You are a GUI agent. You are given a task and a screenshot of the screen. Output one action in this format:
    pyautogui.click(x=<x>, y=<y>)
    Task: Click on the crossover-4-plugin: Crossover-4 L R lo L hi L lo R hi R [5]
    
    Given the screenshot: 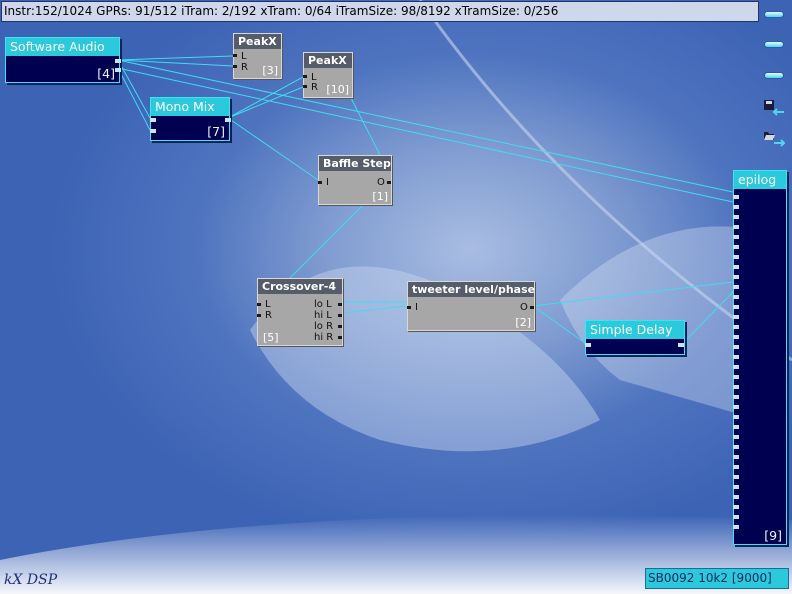 What is the action you would take?
    pyautogui.click(x=300, y=312)
    